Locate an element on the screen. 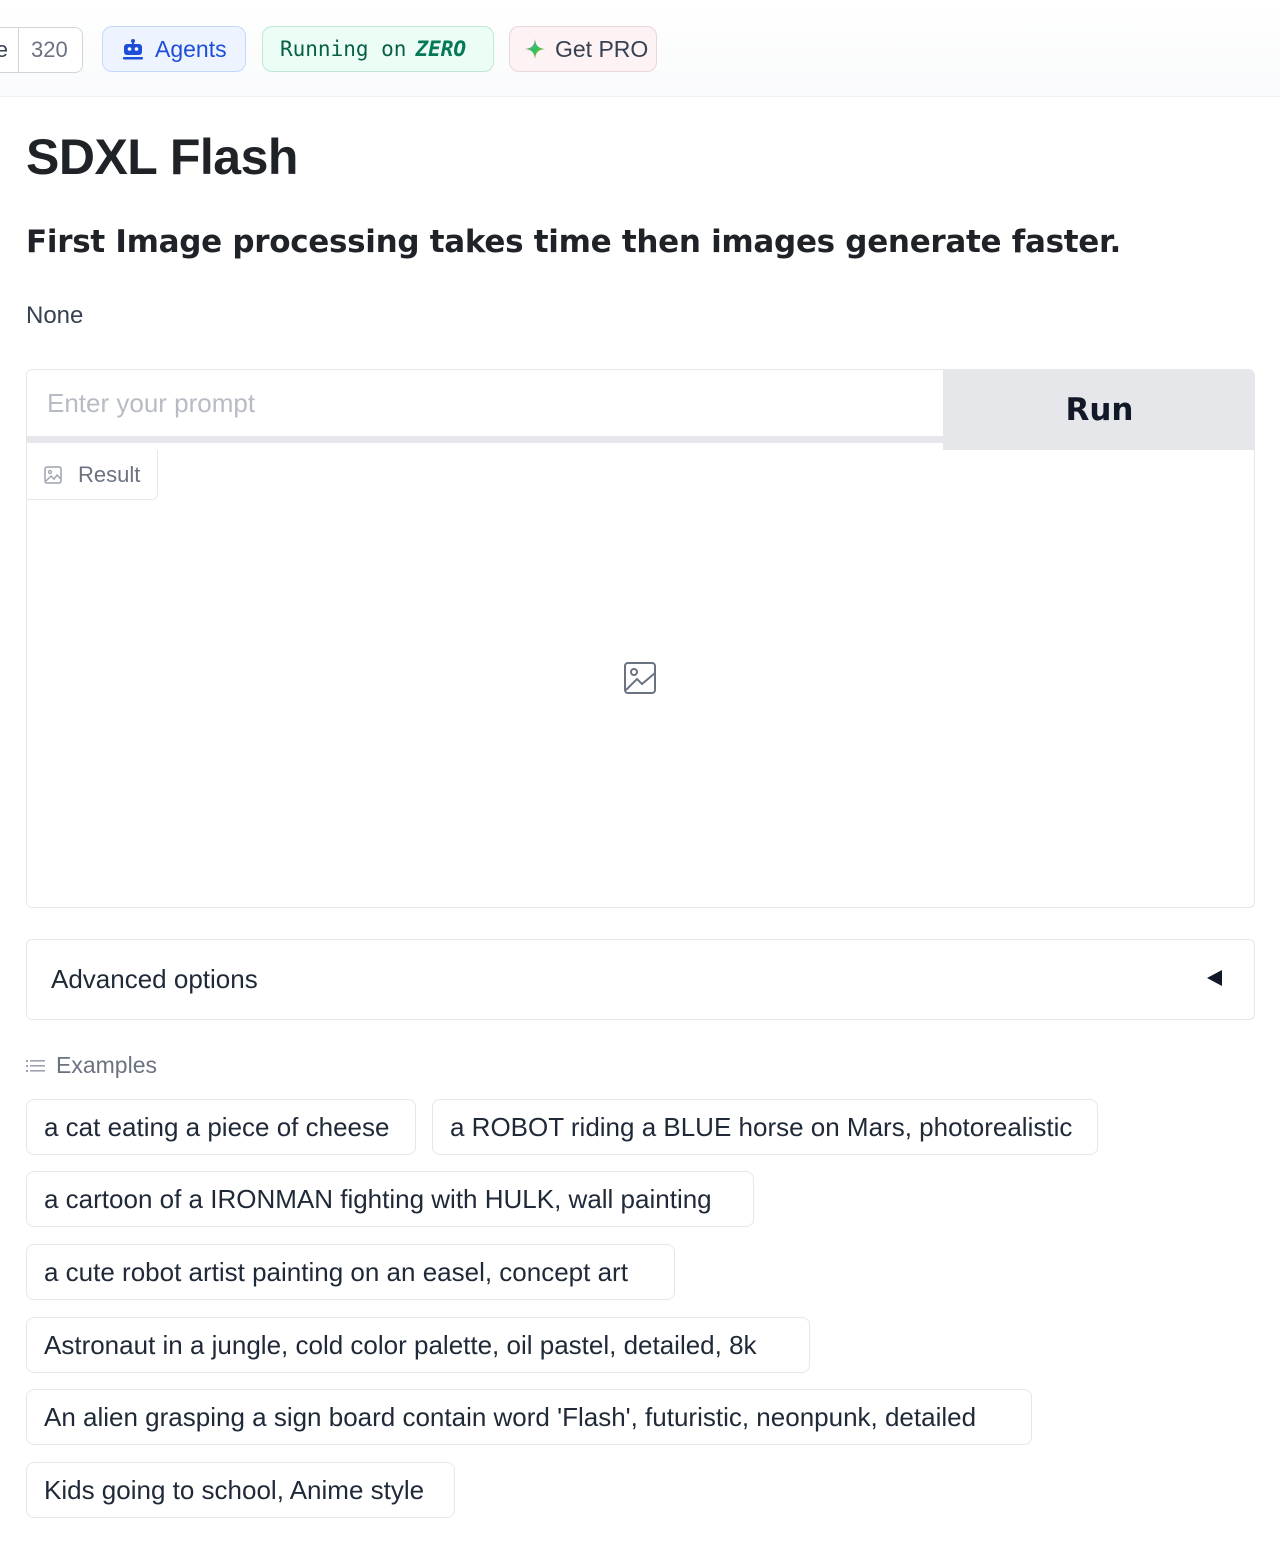  examples-heading: Examples is located at coordinates (91, 1065).